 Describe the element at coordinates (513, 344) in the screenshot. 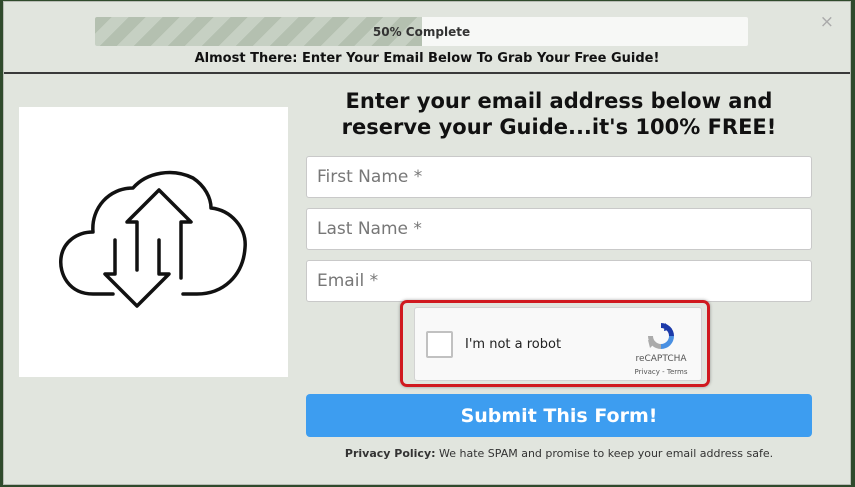

I see `recaptcha-label: I'm not a robot` at that location.